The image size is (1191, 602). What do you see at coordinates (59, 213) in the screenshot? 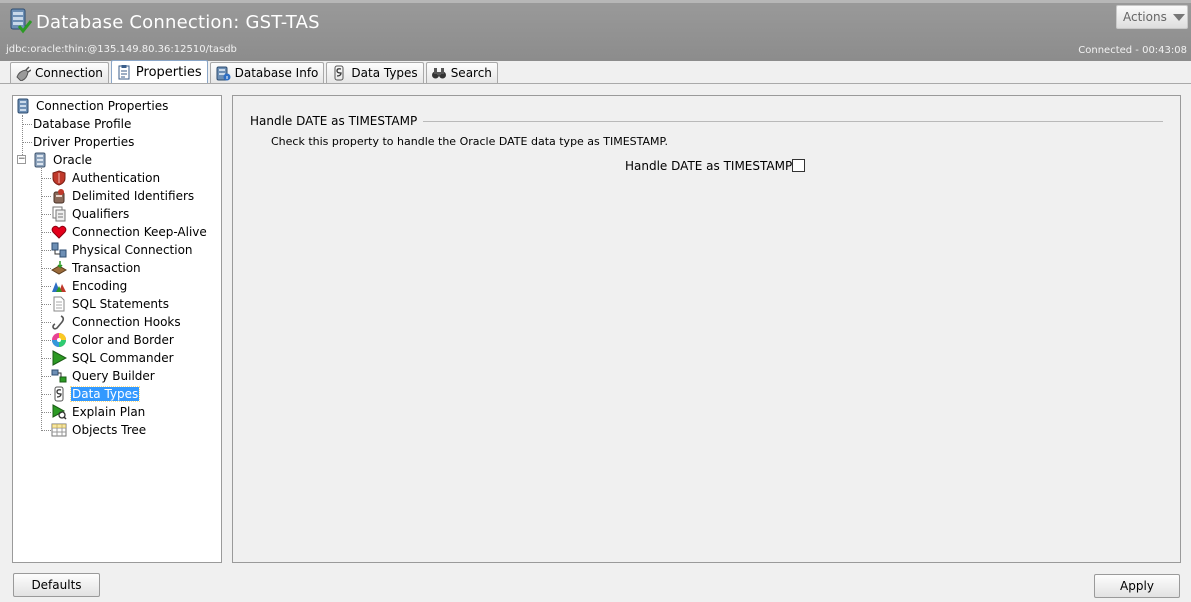
I see `qualifiers-icon` at bounding box center [59, 213].